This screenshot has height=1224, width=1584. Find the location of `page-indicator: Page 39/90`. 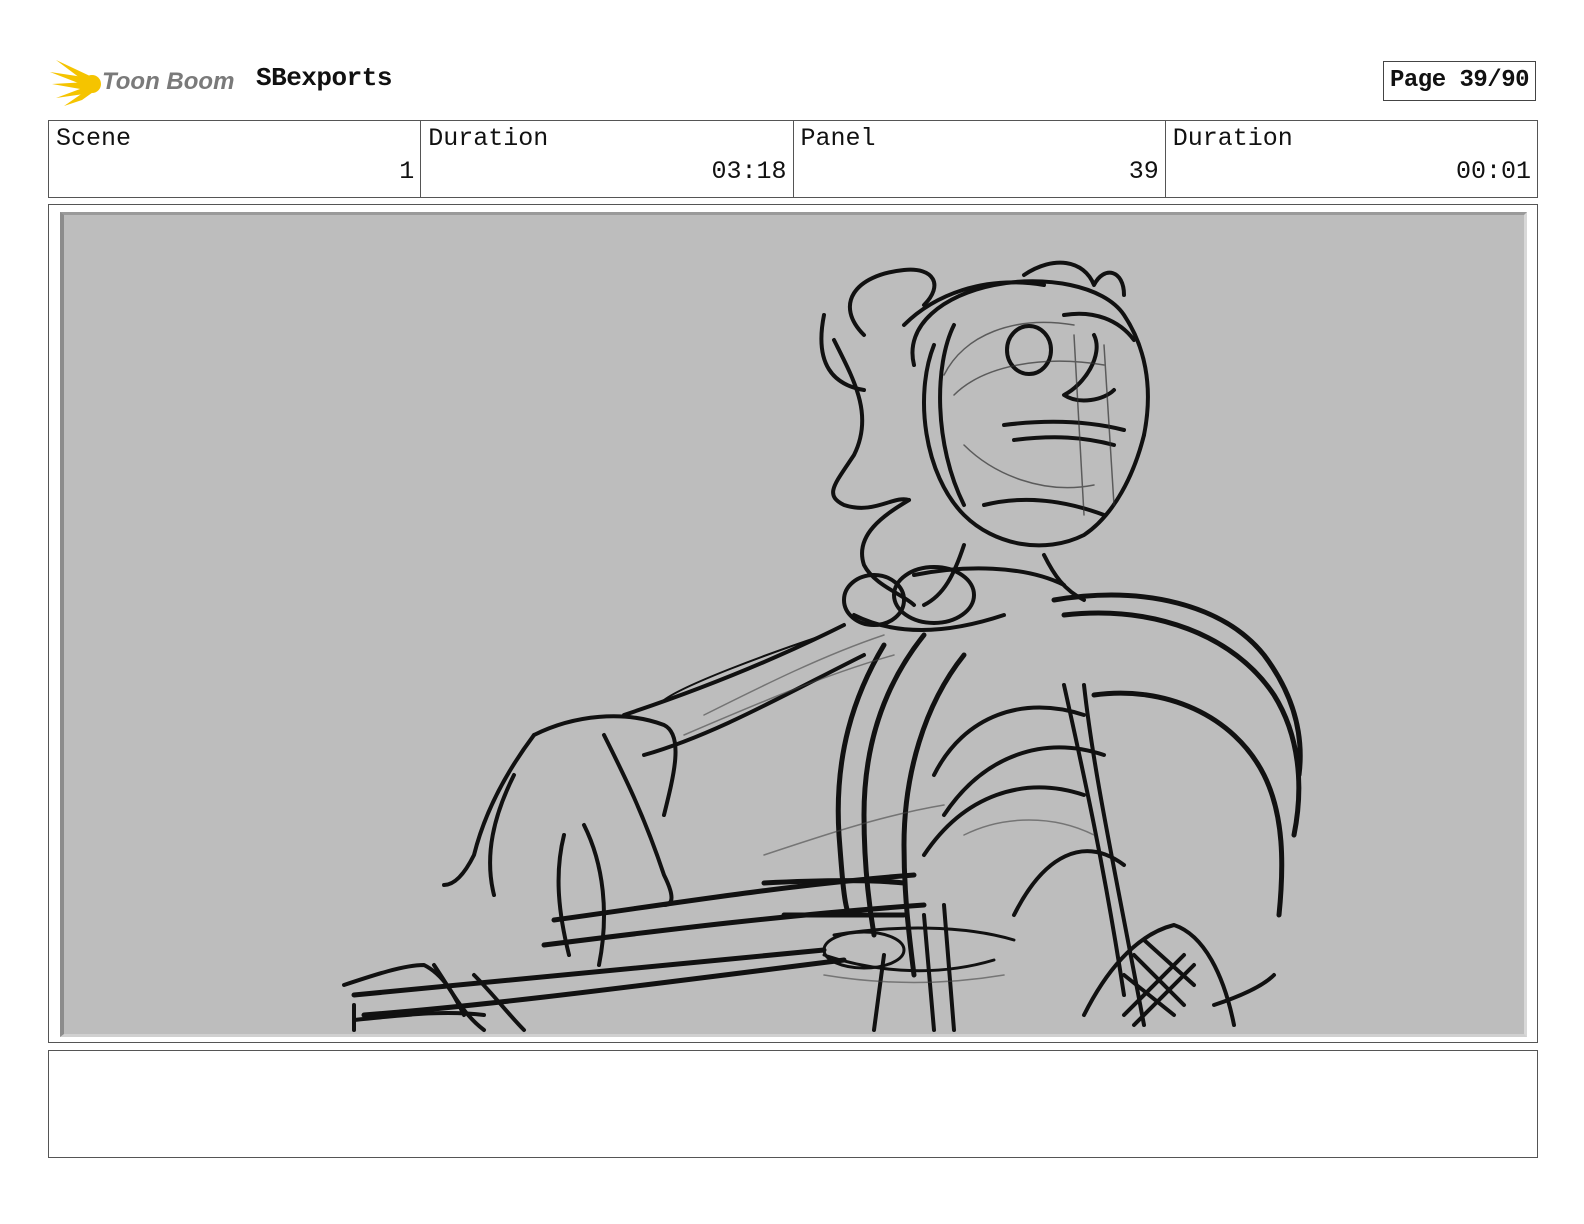

page-indicator: Page 39/90 is located at coordinates (1459, 81).